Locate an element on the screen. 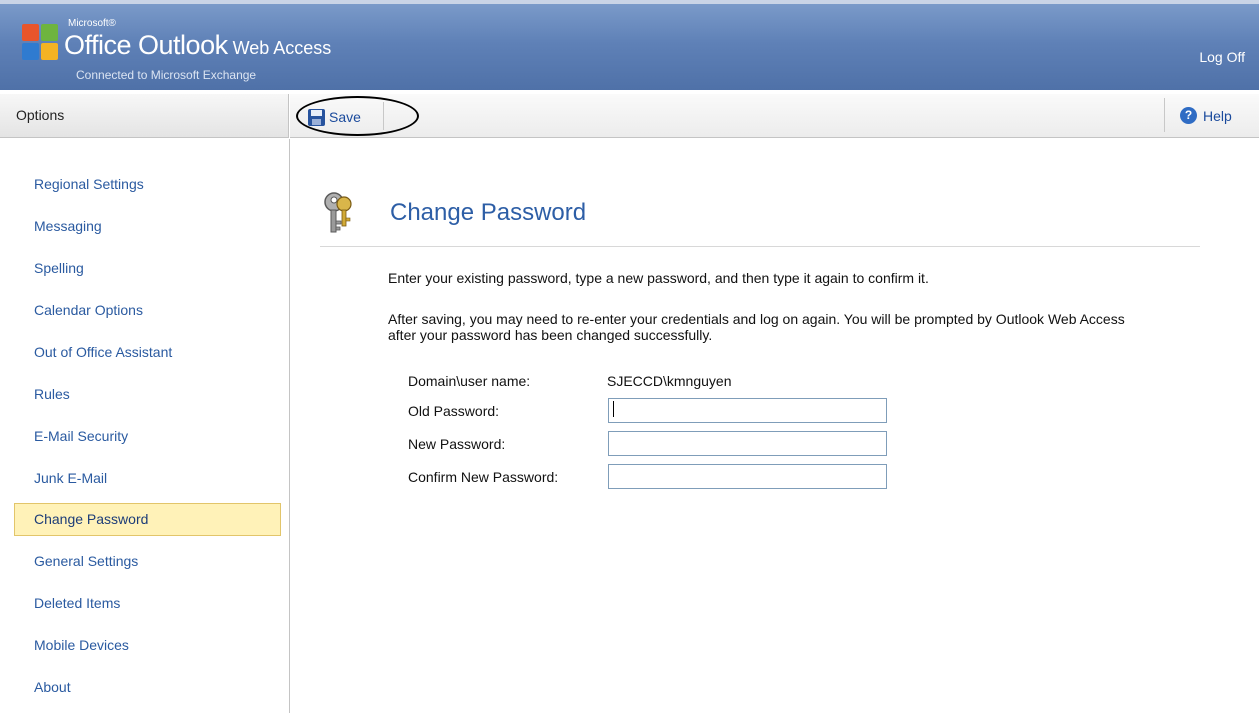 The height and width of the screenshot is (713, 1259). help-button: ? Help is located at coordinates (1206, 115).